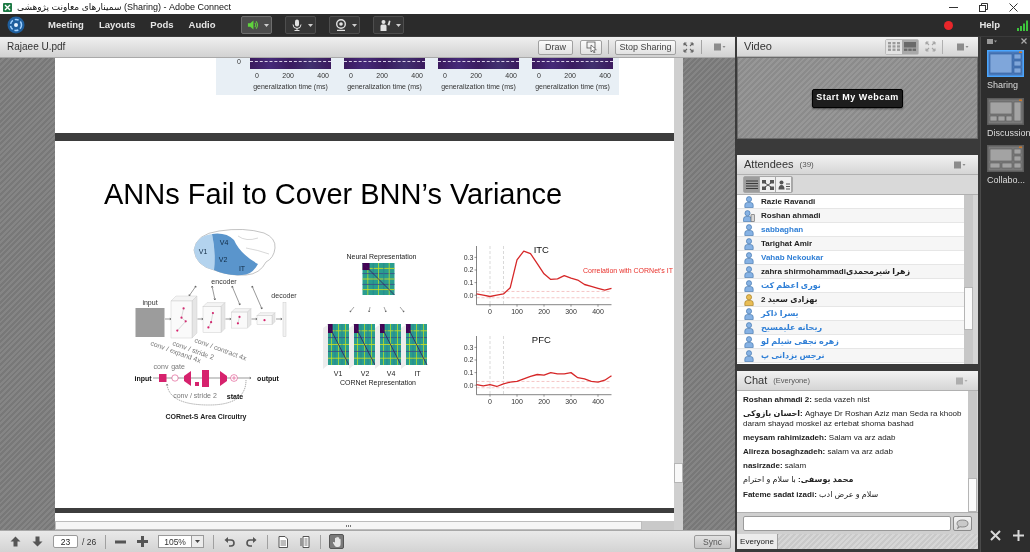 This screenshot has width=1030, height=552. Describe the element at coordinates (541, 249) in the screenshot. I see `chart-title: ITC` at that location.